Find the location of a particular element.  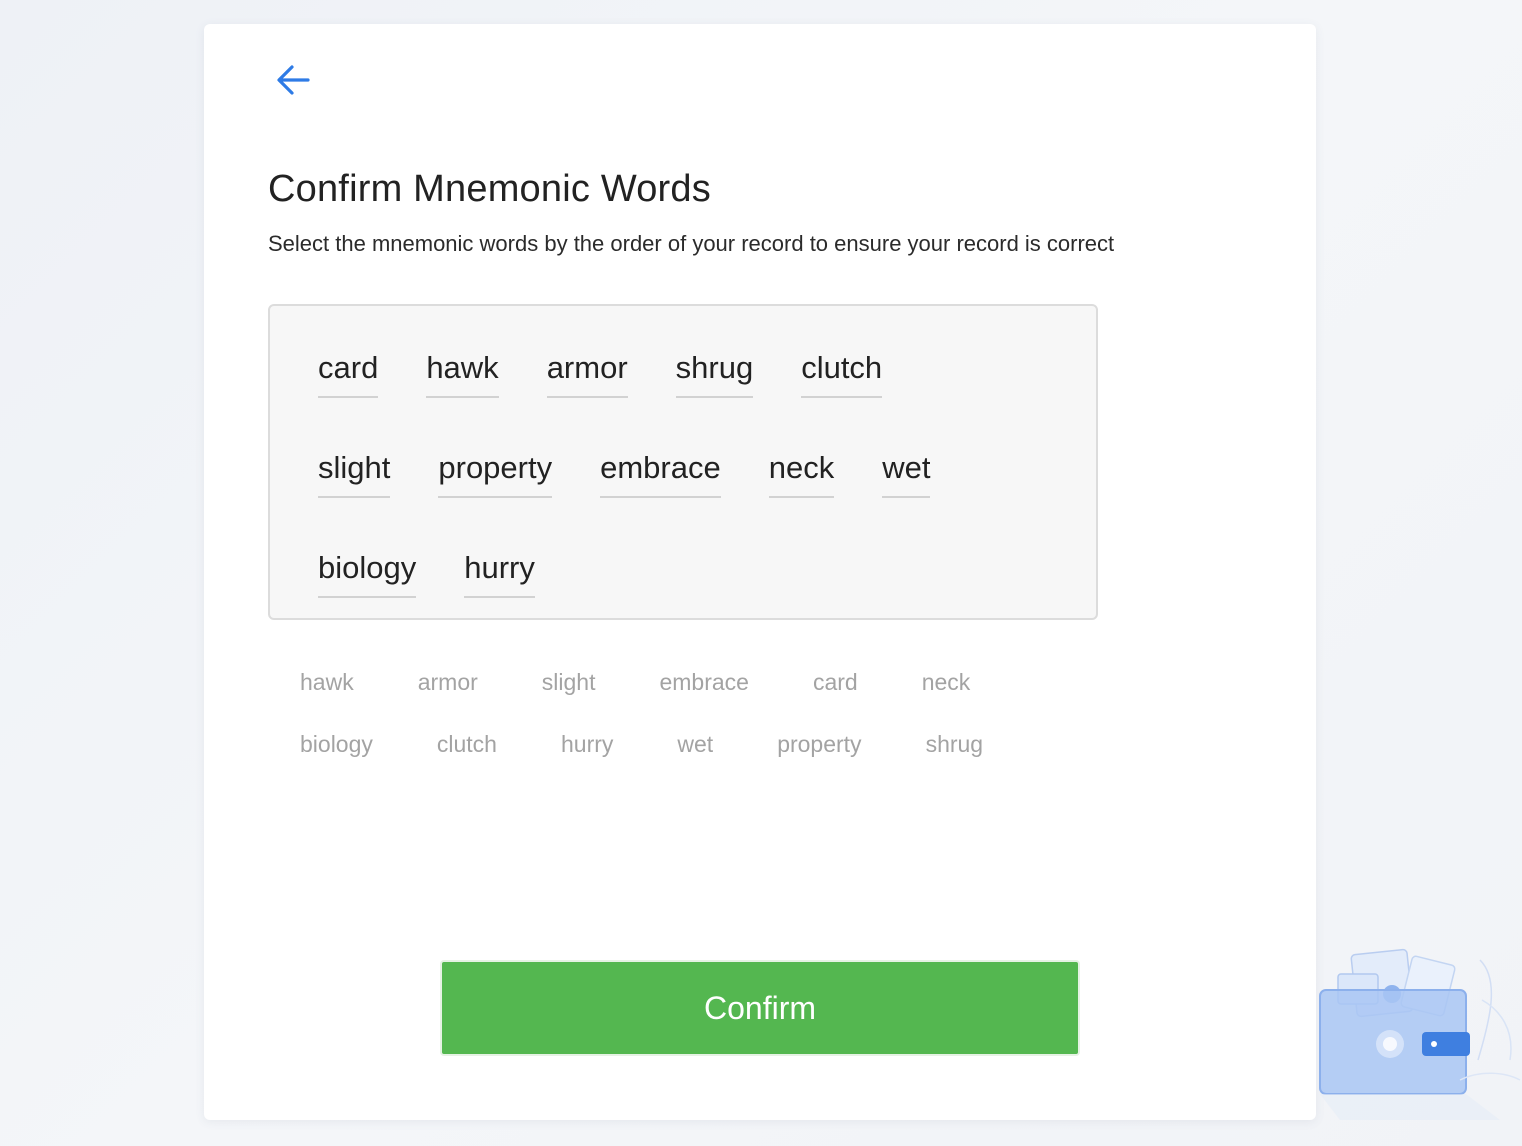

selected-word: shrug is located at coordinates (714, 374).